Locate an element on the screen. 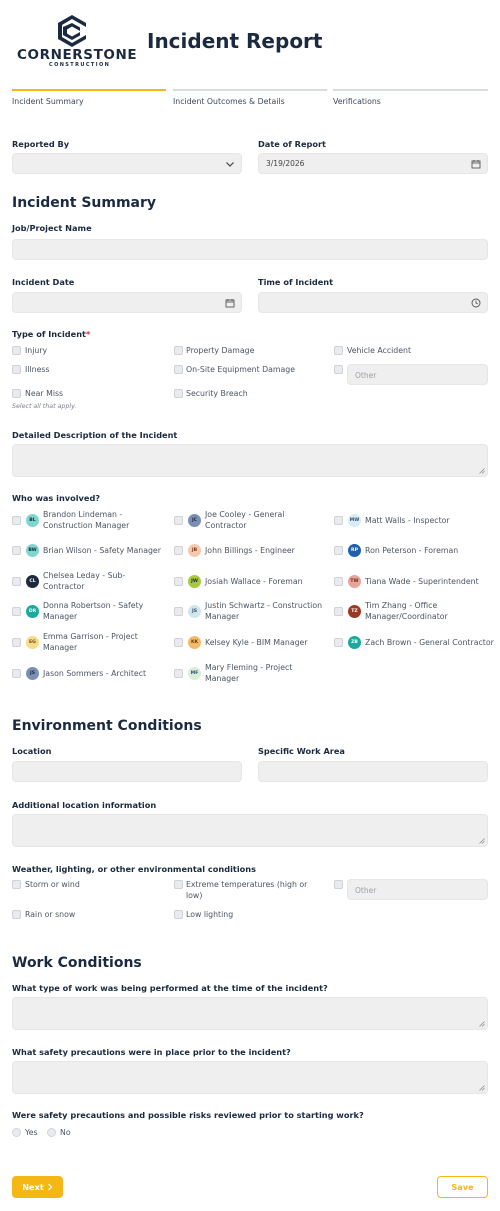  checkbox-equipment-damage-label: On-Site Equipment Damage is located at coordinates (241, 369).